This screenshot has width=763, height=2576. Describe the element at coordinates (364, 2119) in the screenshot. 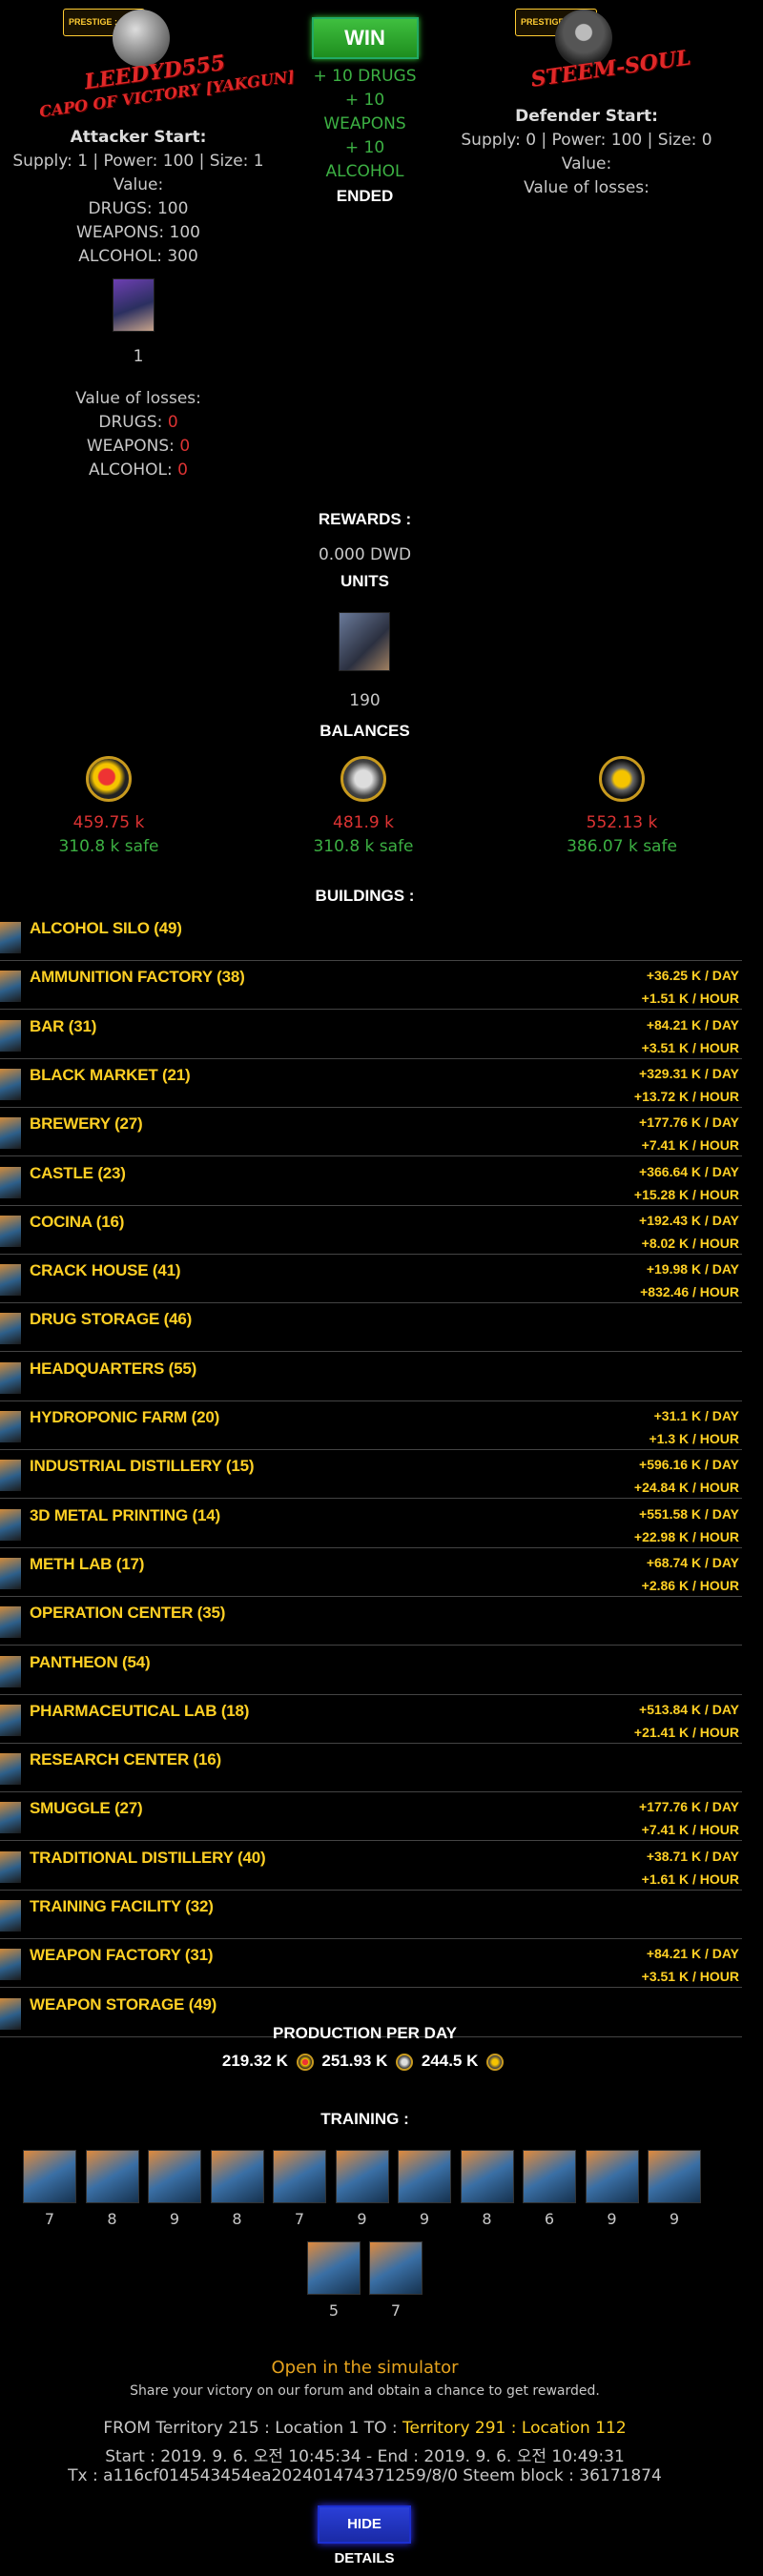

I see `training-title: TRAINING :` at that location.